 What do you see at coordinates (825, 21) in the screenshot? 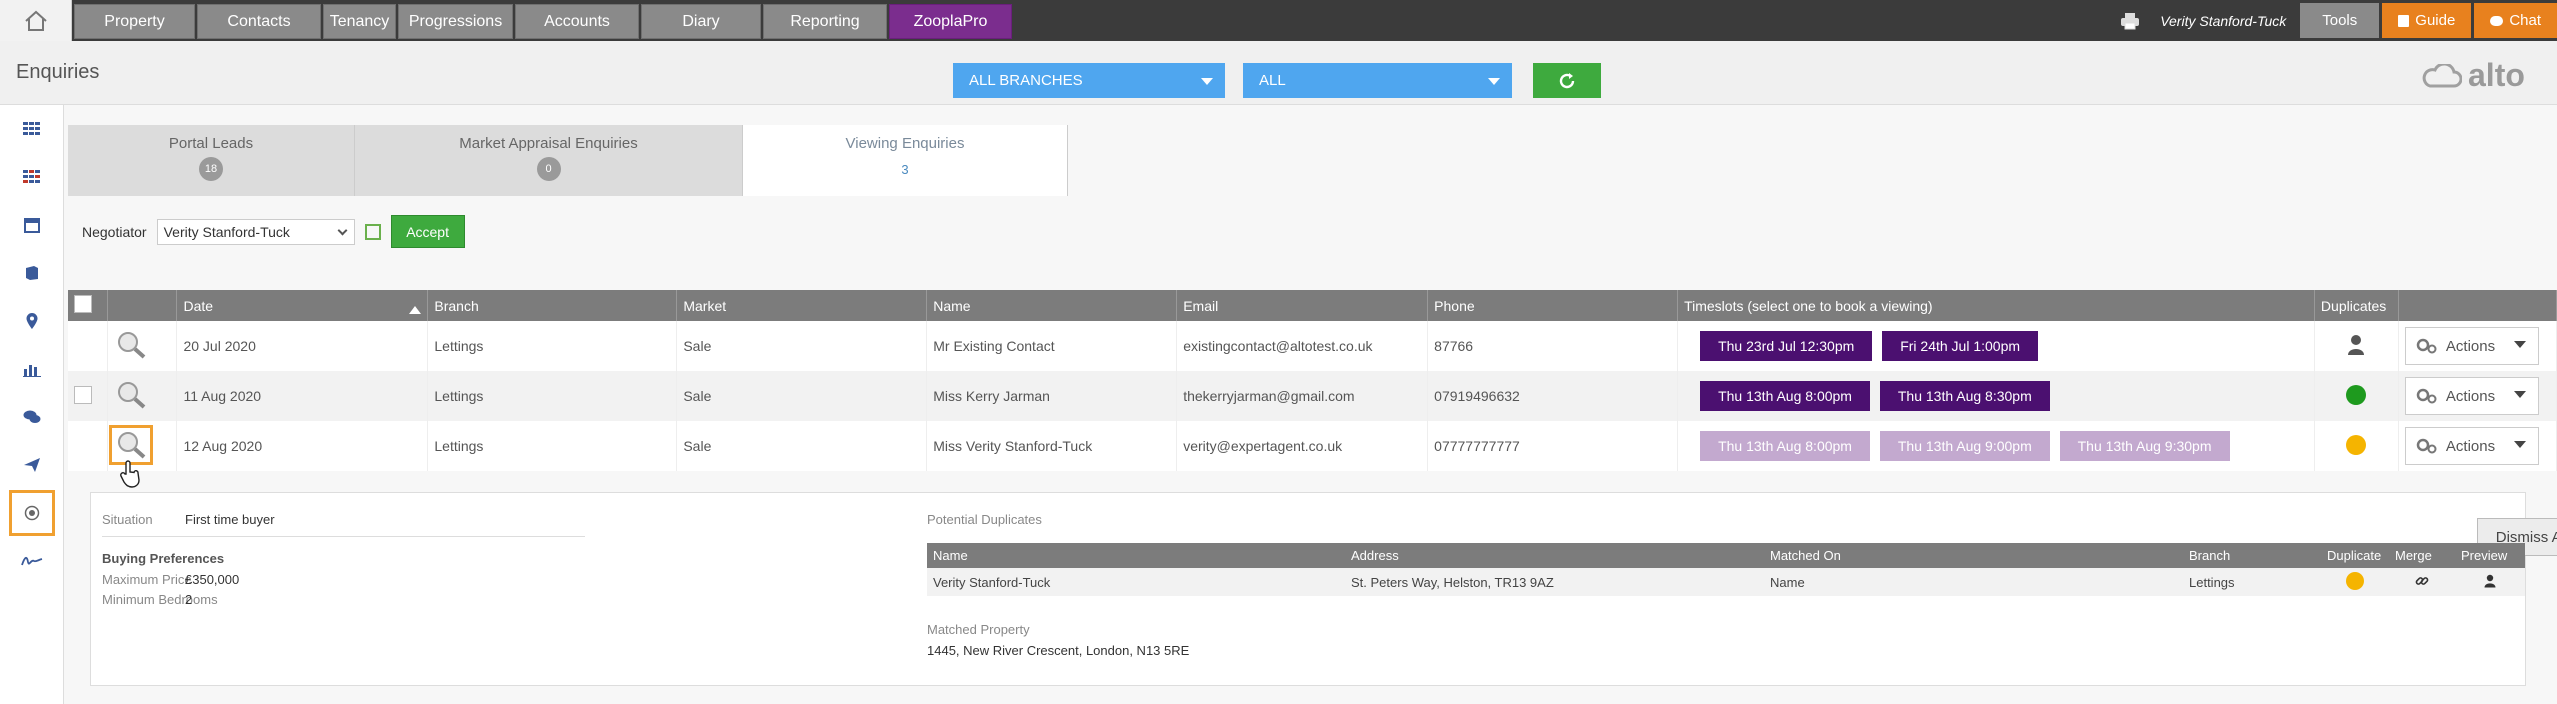
I see `nav-tab-reporting: Reporting` at bounding box center [825, 21].